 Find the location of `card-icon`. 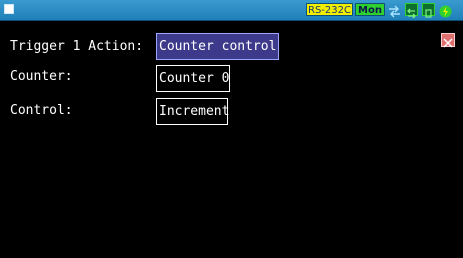

card-icon is located at coordinates (428, 10).